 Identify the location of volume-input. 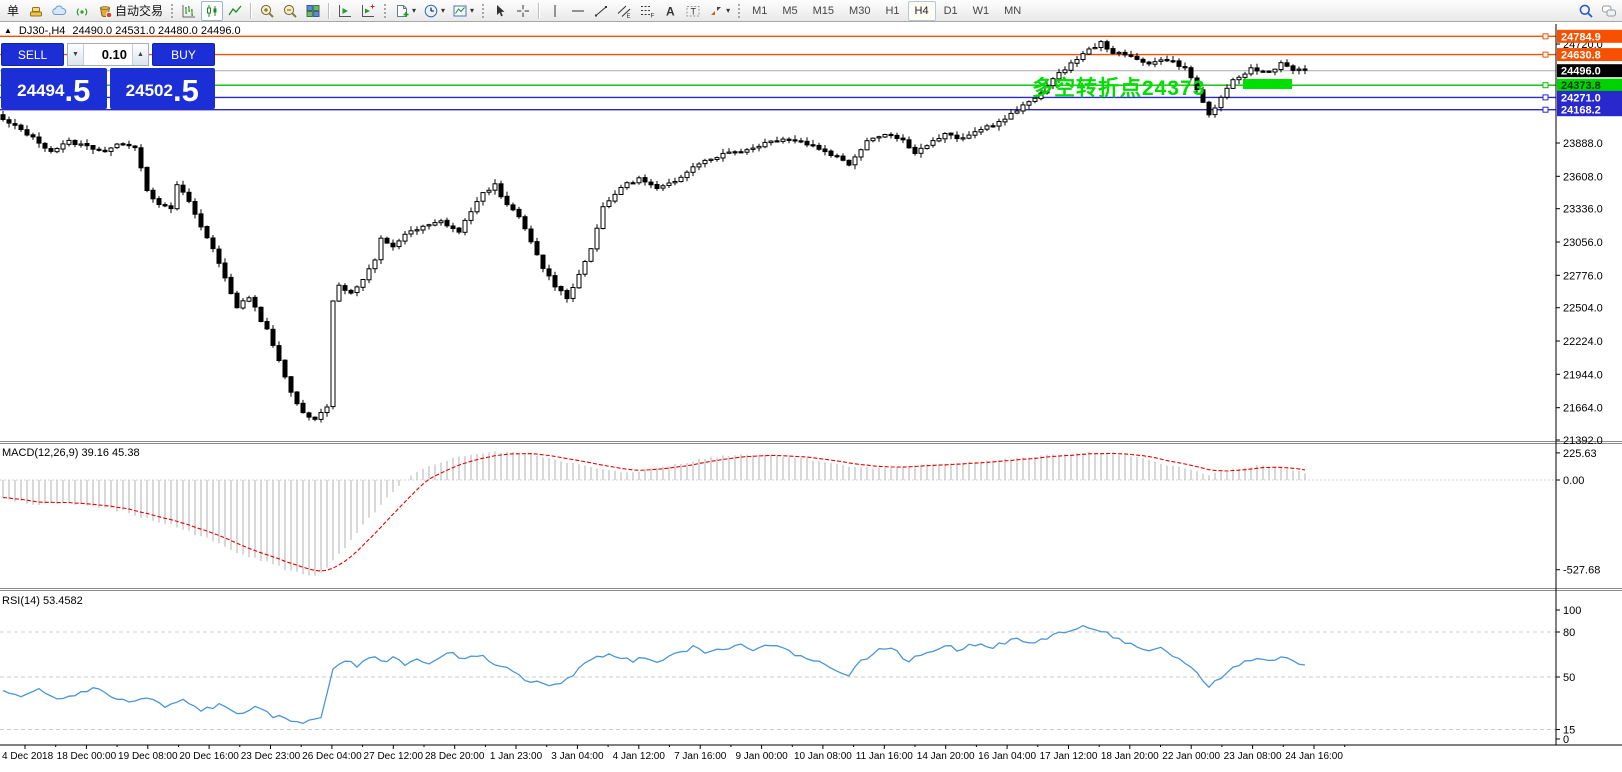
(108, 54).